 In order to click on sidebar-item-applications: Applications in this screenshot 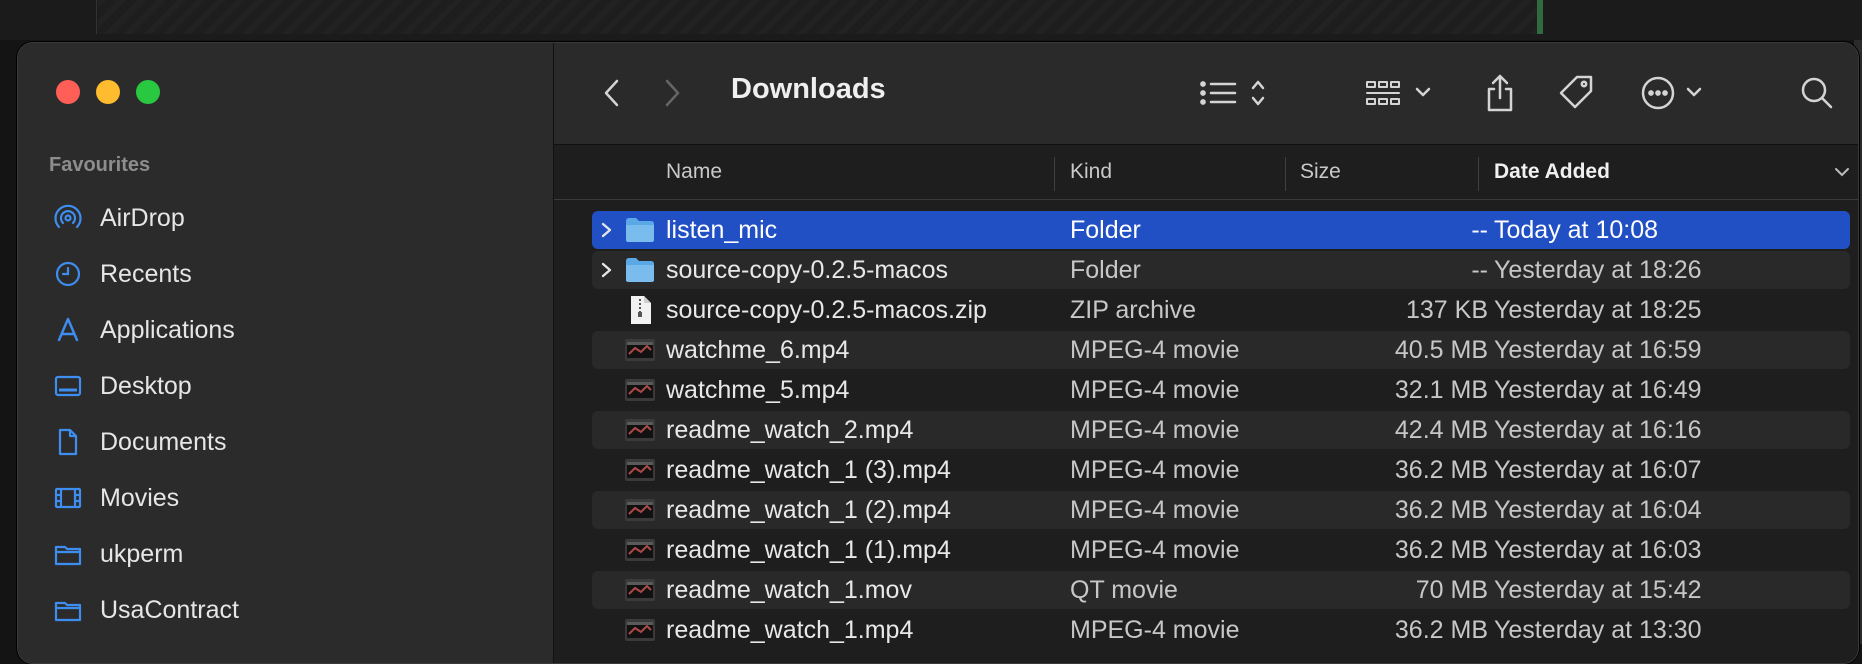, I will do `click(285, 330)`.